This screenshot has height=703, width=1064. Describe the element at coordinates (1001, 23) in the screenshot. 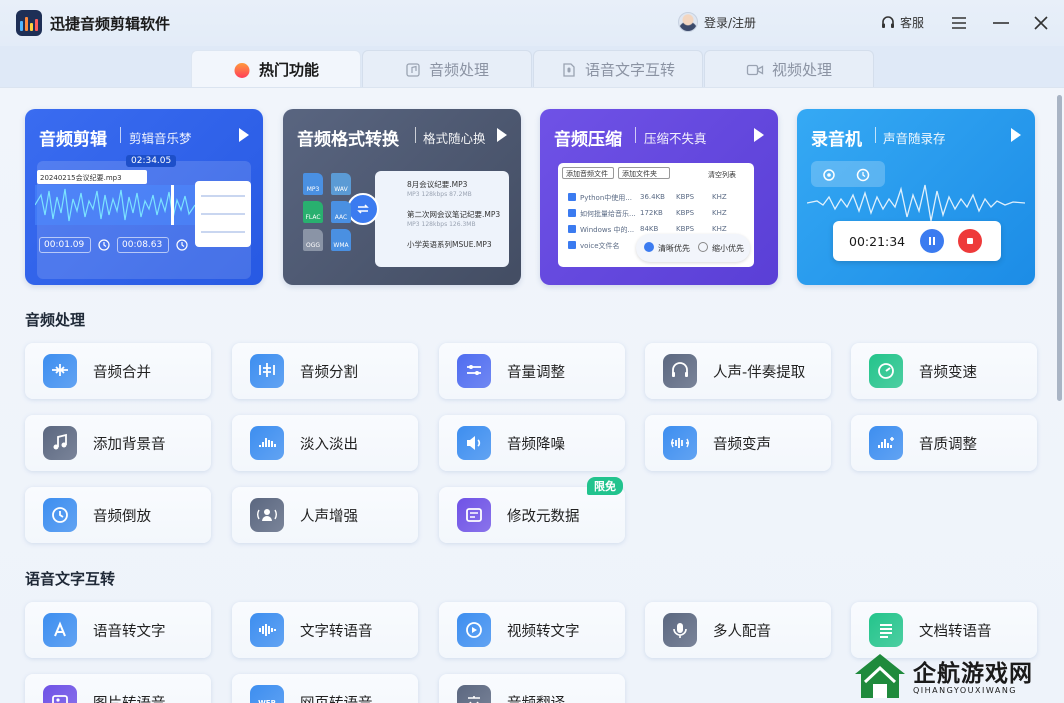

I see `minimize-icon` at that location.